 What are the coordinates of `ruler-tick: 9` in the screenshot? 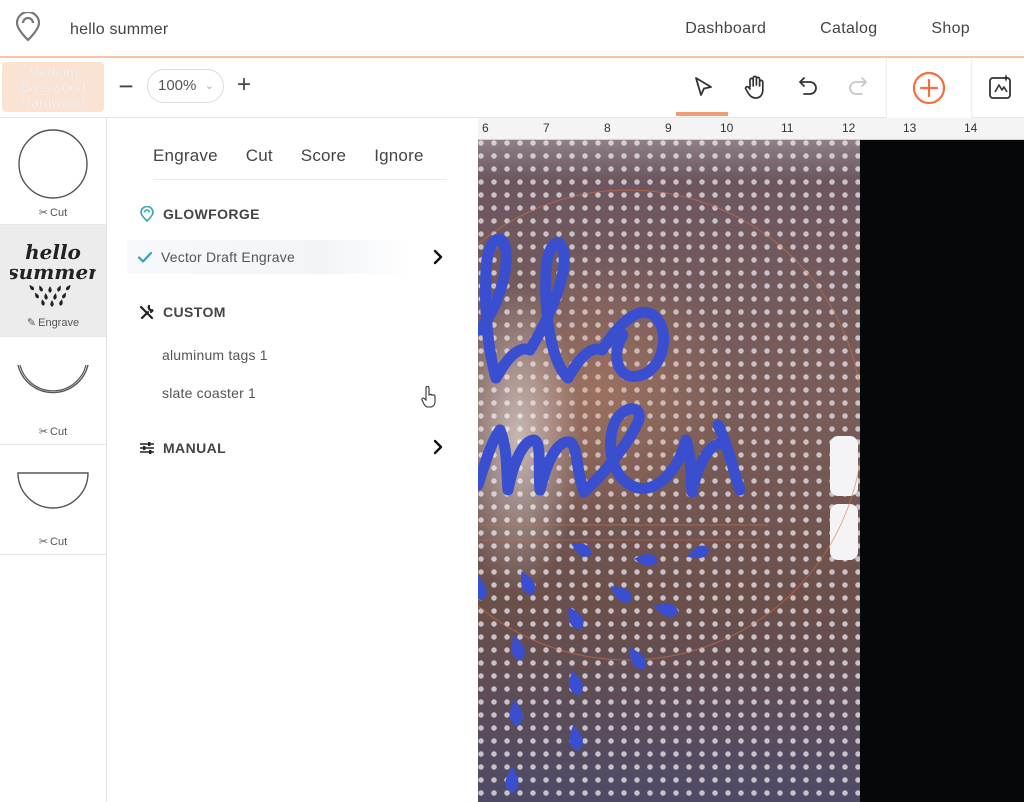 It's located at (668, 128).